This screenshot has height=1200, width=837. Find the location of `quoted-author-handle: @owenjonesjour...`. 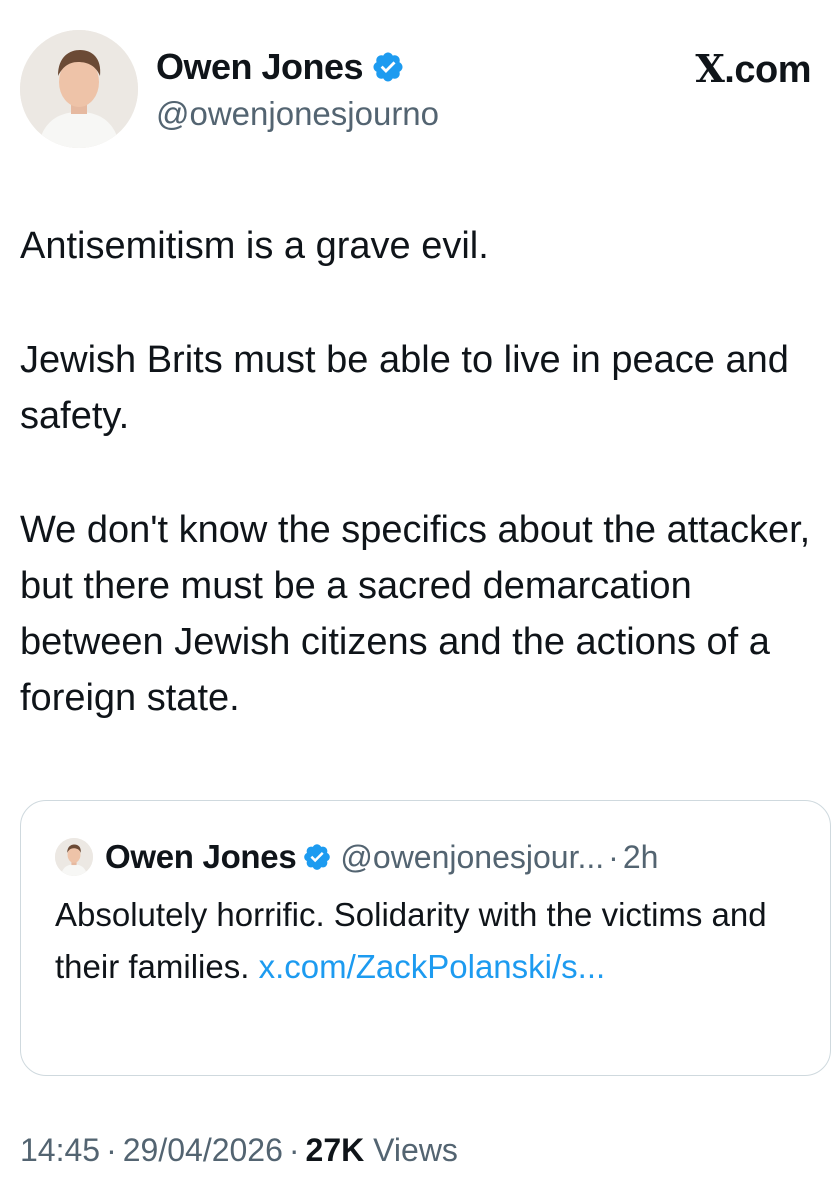

quoted-author-handle: @owenjonesjour... is located at coordinates (472, 857).